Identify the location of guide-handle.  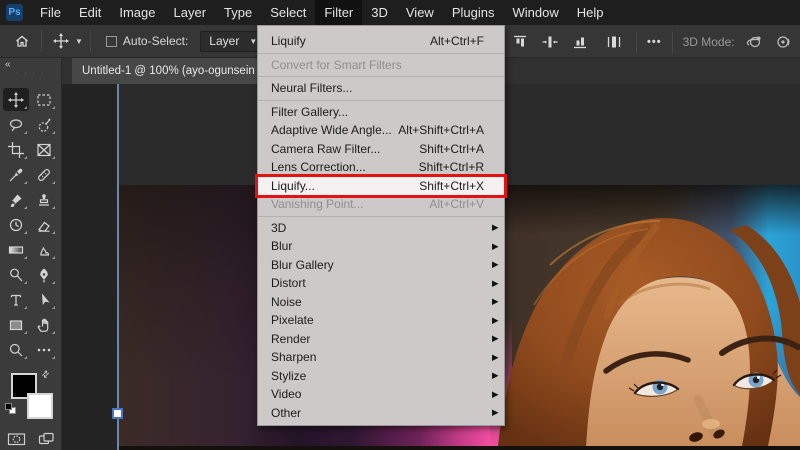
(117, 413).